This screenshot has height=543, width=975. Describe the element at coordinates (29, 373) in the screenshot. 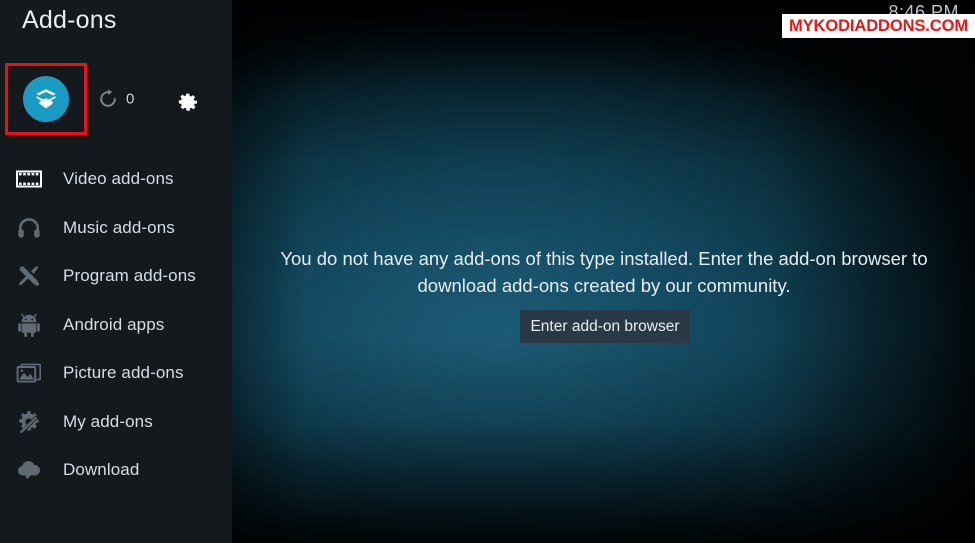

I see `photos-icon` at that location.